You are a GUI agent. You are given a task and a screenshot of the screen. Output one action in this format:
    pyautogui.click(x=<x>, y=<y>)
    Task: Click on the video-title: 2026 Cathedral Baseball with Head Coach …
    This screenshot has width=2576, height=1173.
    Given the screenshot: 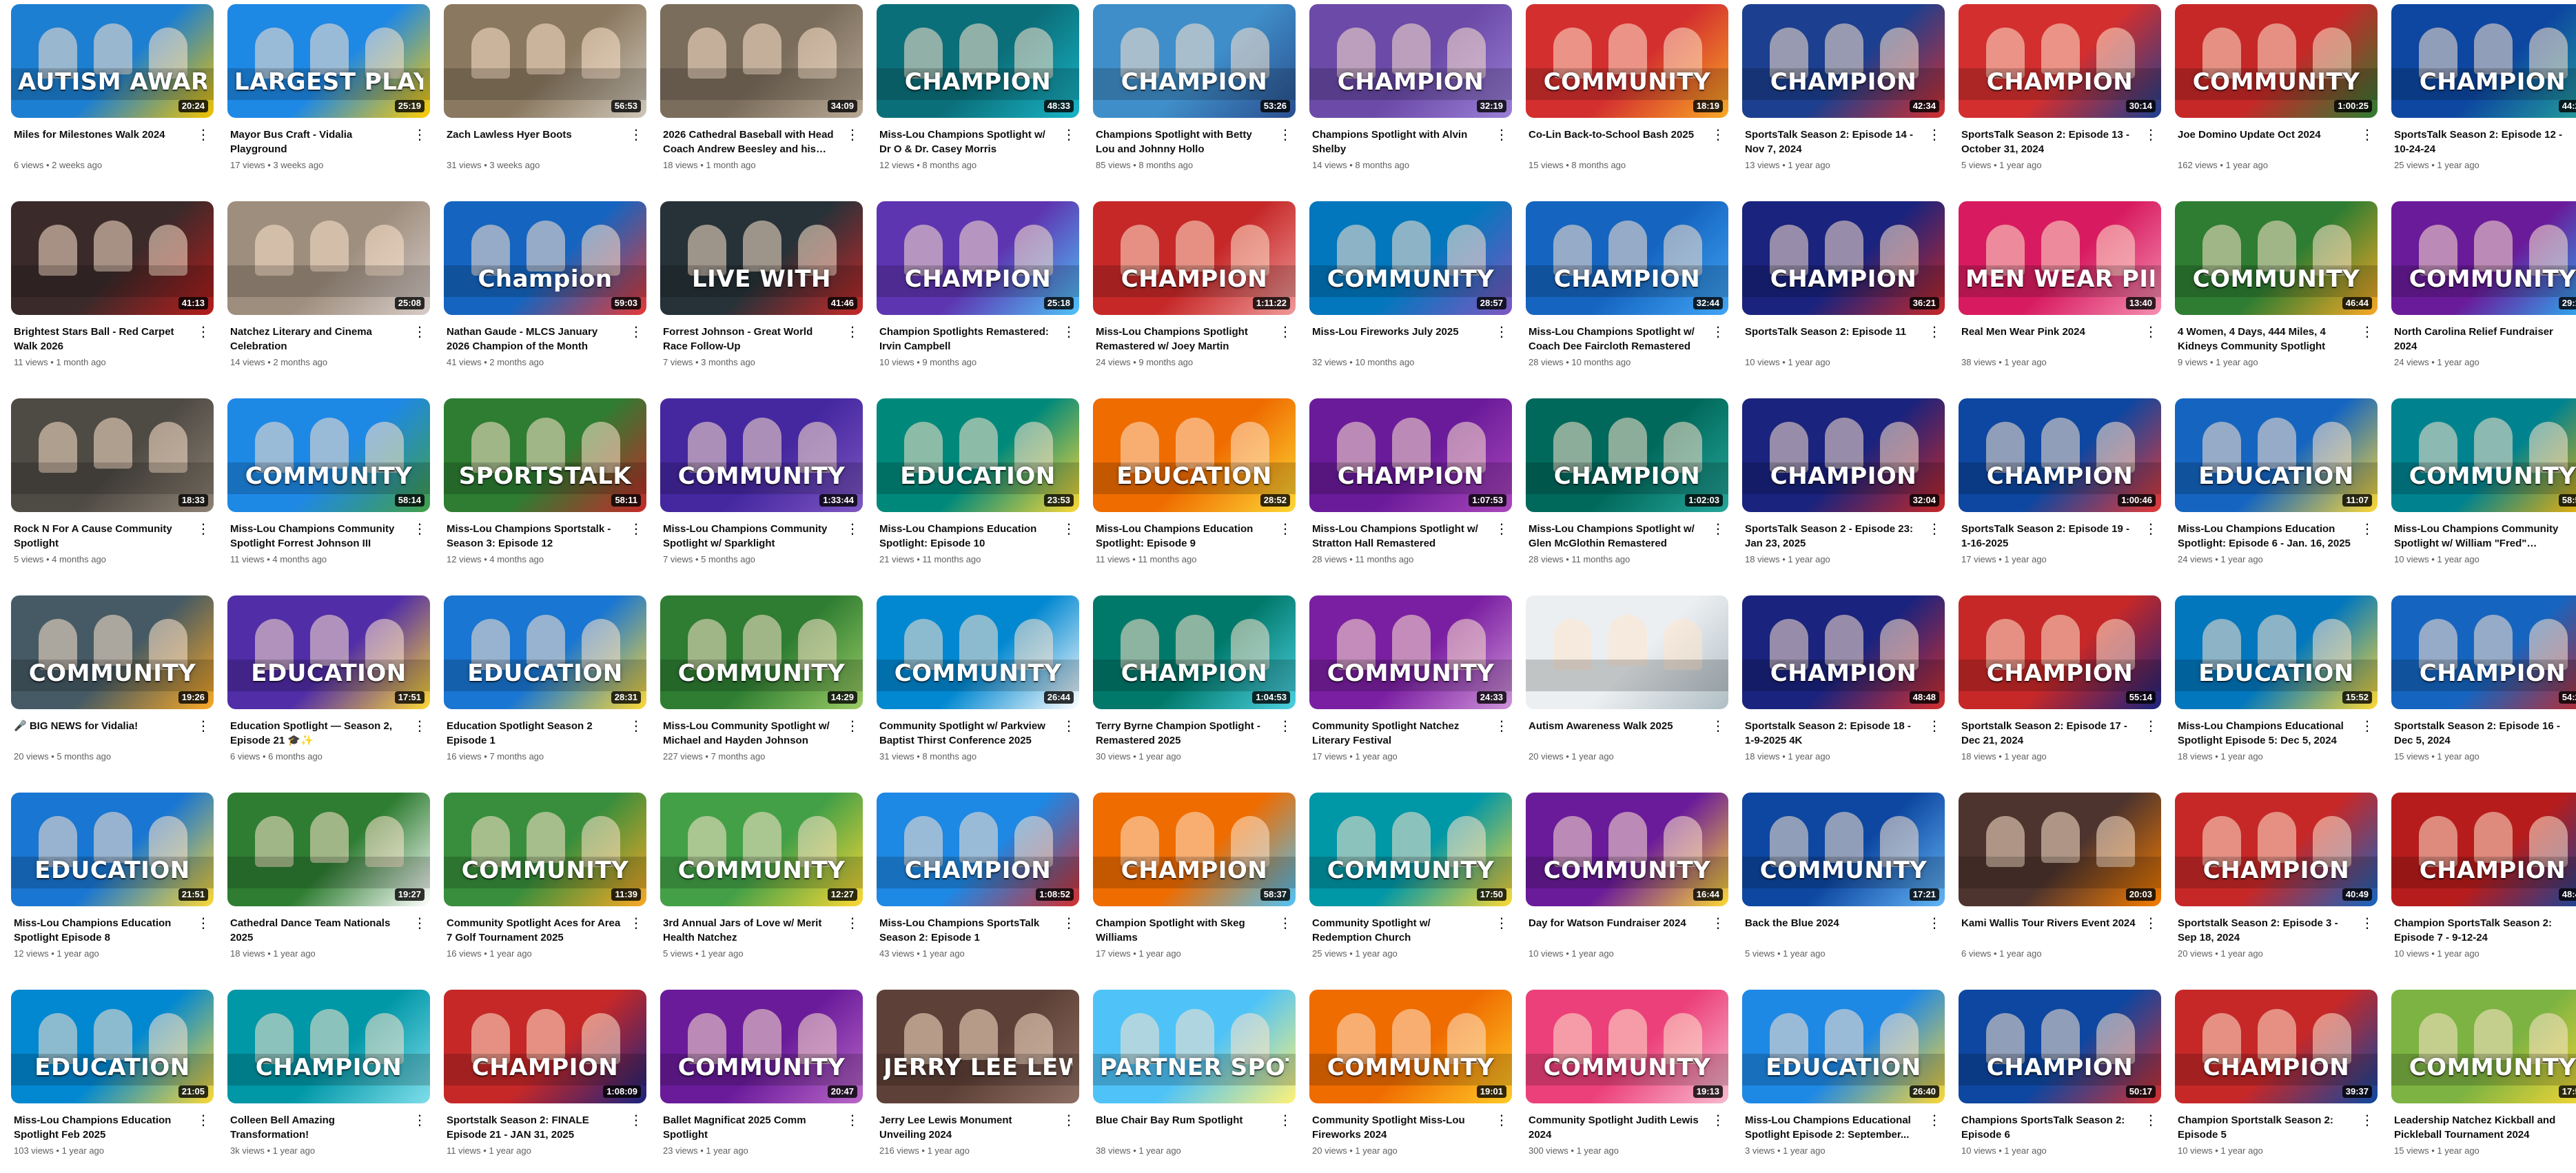 What is the action you would take?
    pyautogui.click(x=751, y=141)
    